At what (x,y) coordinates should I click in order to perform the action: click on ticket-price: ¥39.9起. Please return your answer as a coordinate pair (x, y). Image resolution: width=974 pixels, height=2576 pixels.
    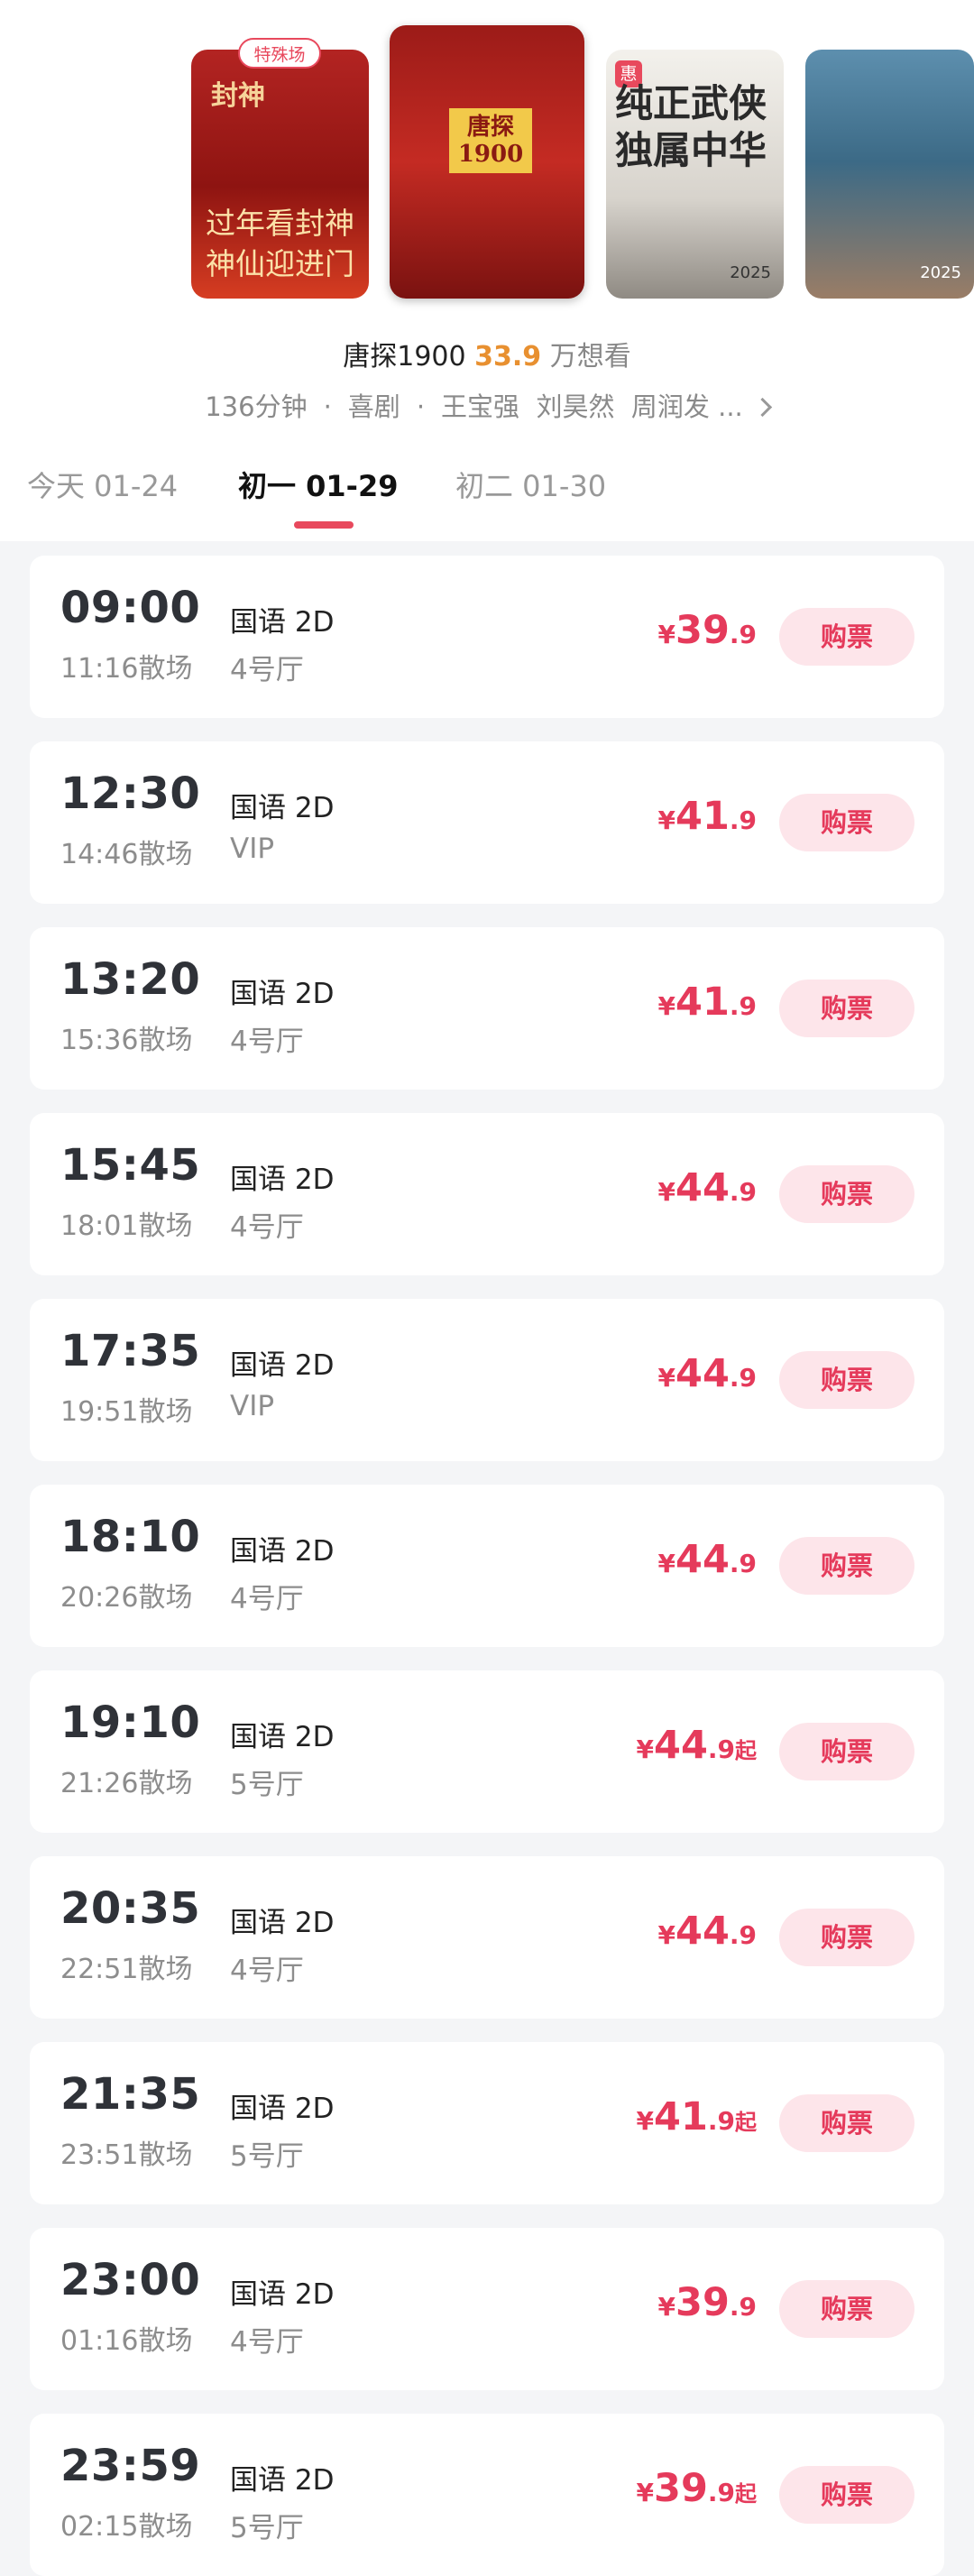
    Looking at the image, I should click on (697, 2493).